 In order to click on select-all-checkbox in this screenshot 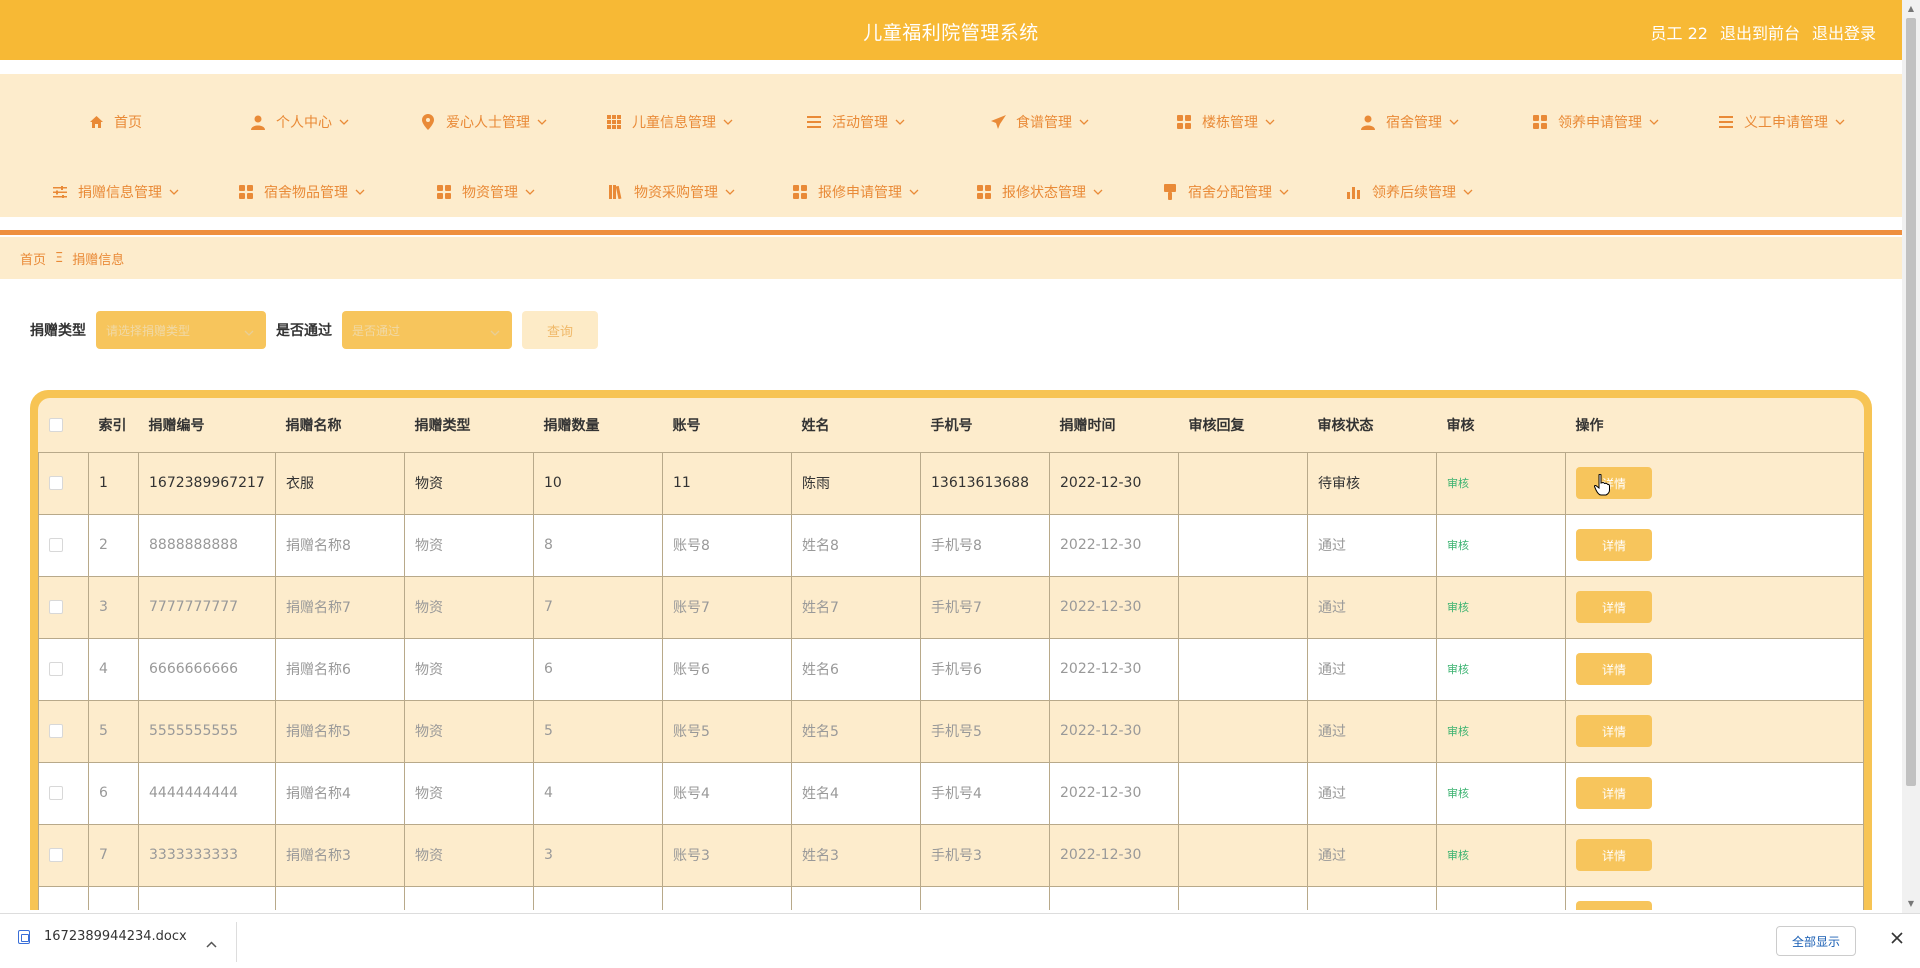, I will do `click(55, 424)`.